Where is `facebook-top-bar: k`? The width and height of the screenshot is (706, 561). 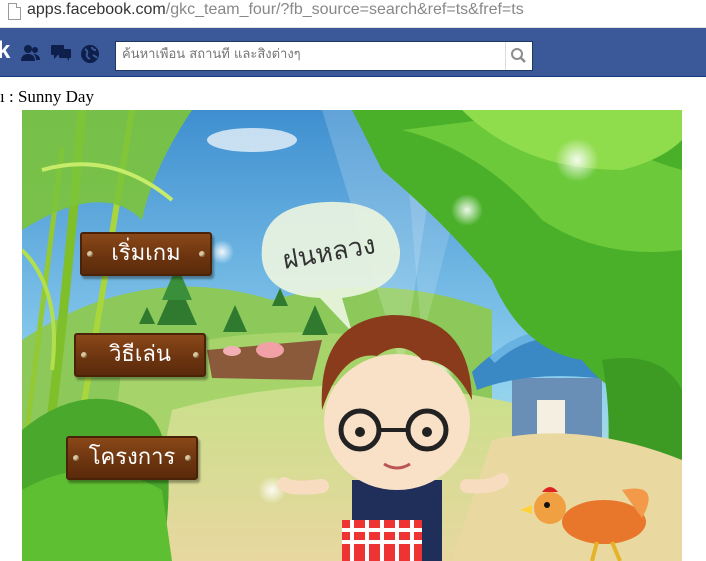 facebook-top-bar: k is located at coordinates (353, 52).